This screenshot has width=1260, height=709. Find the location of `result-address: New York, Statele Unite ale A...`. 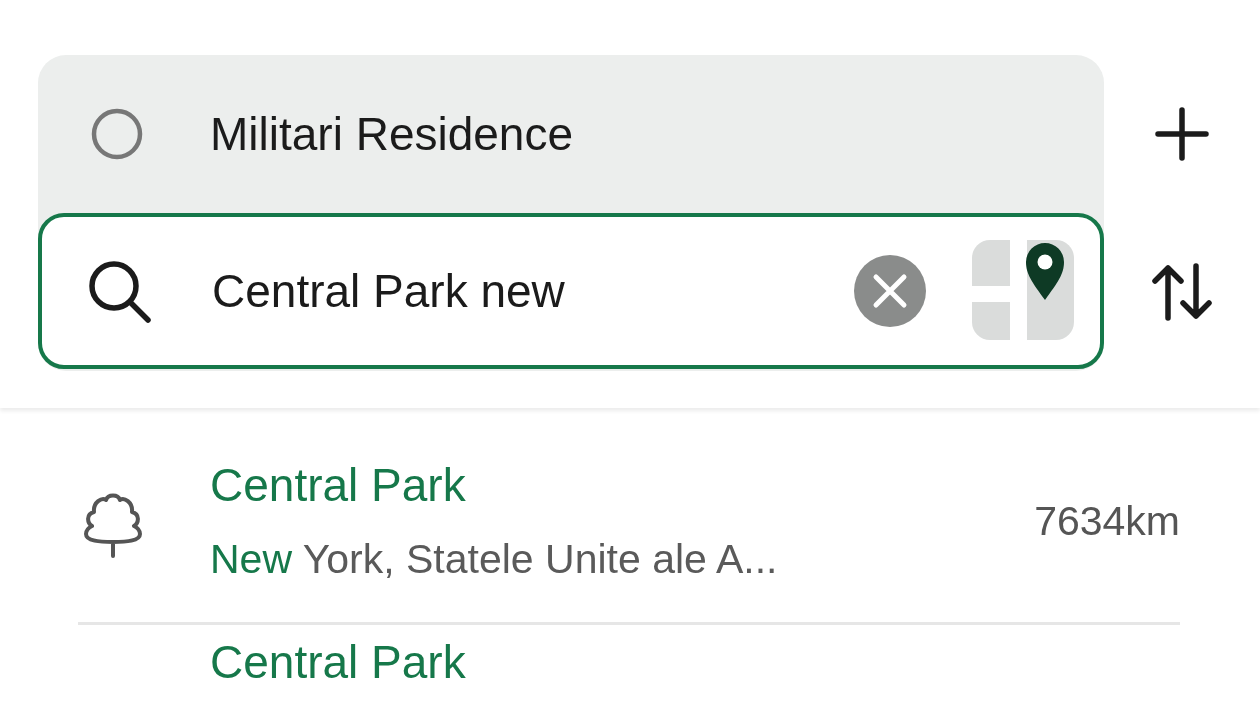

result-address: New York, Statele Unite ale A... is located at coordinates (494, 559).